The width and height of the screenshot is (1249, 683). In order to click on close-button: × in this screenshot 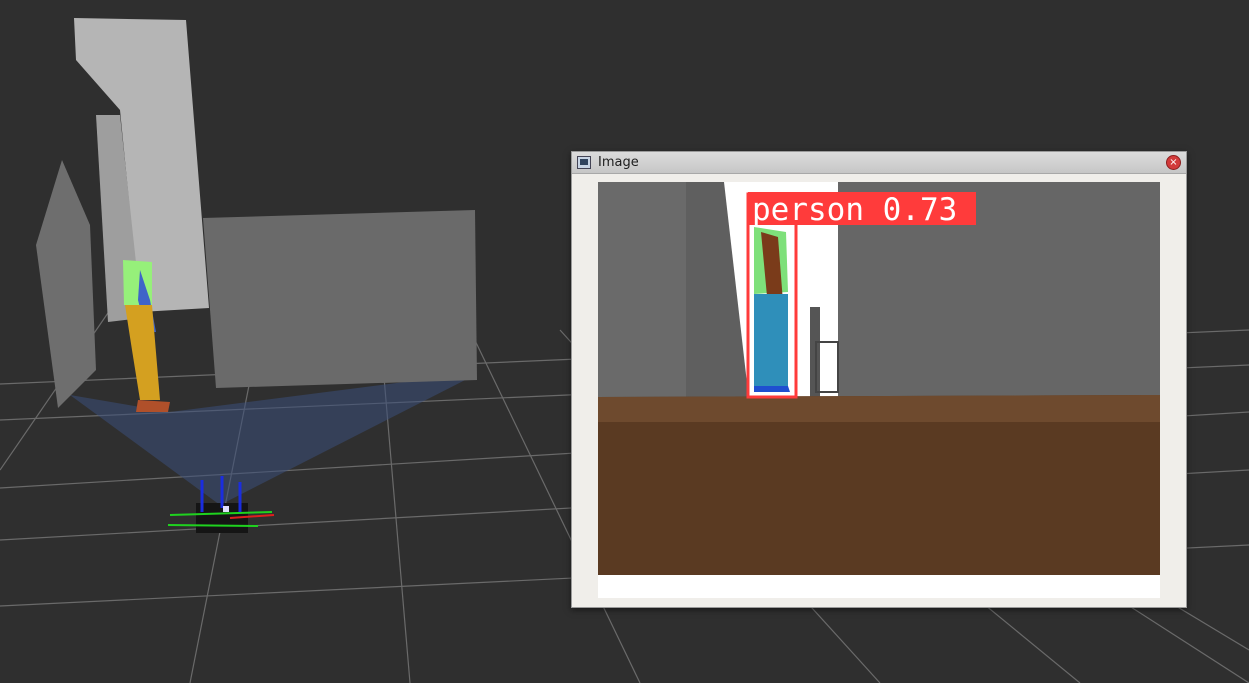, I will do `click(1173, 162)`.